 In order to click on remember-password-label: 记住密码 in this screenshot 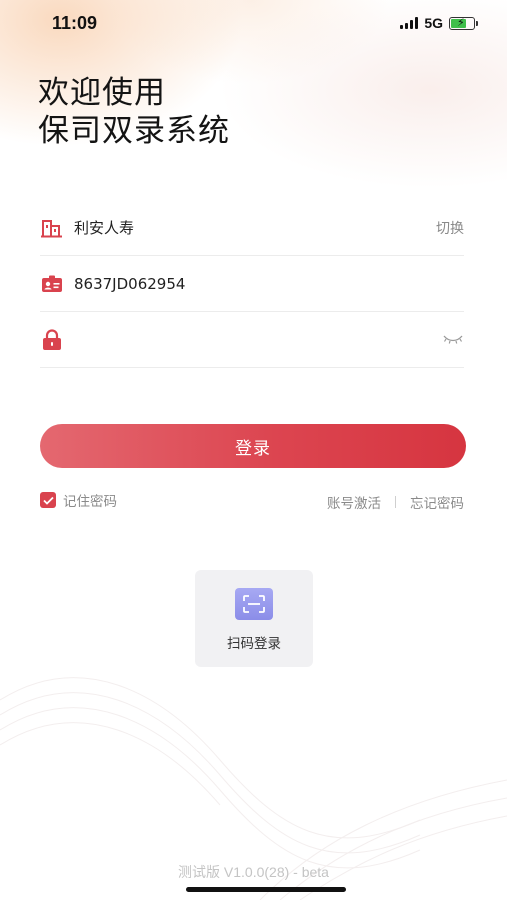, I will do `click(90, 502)`.